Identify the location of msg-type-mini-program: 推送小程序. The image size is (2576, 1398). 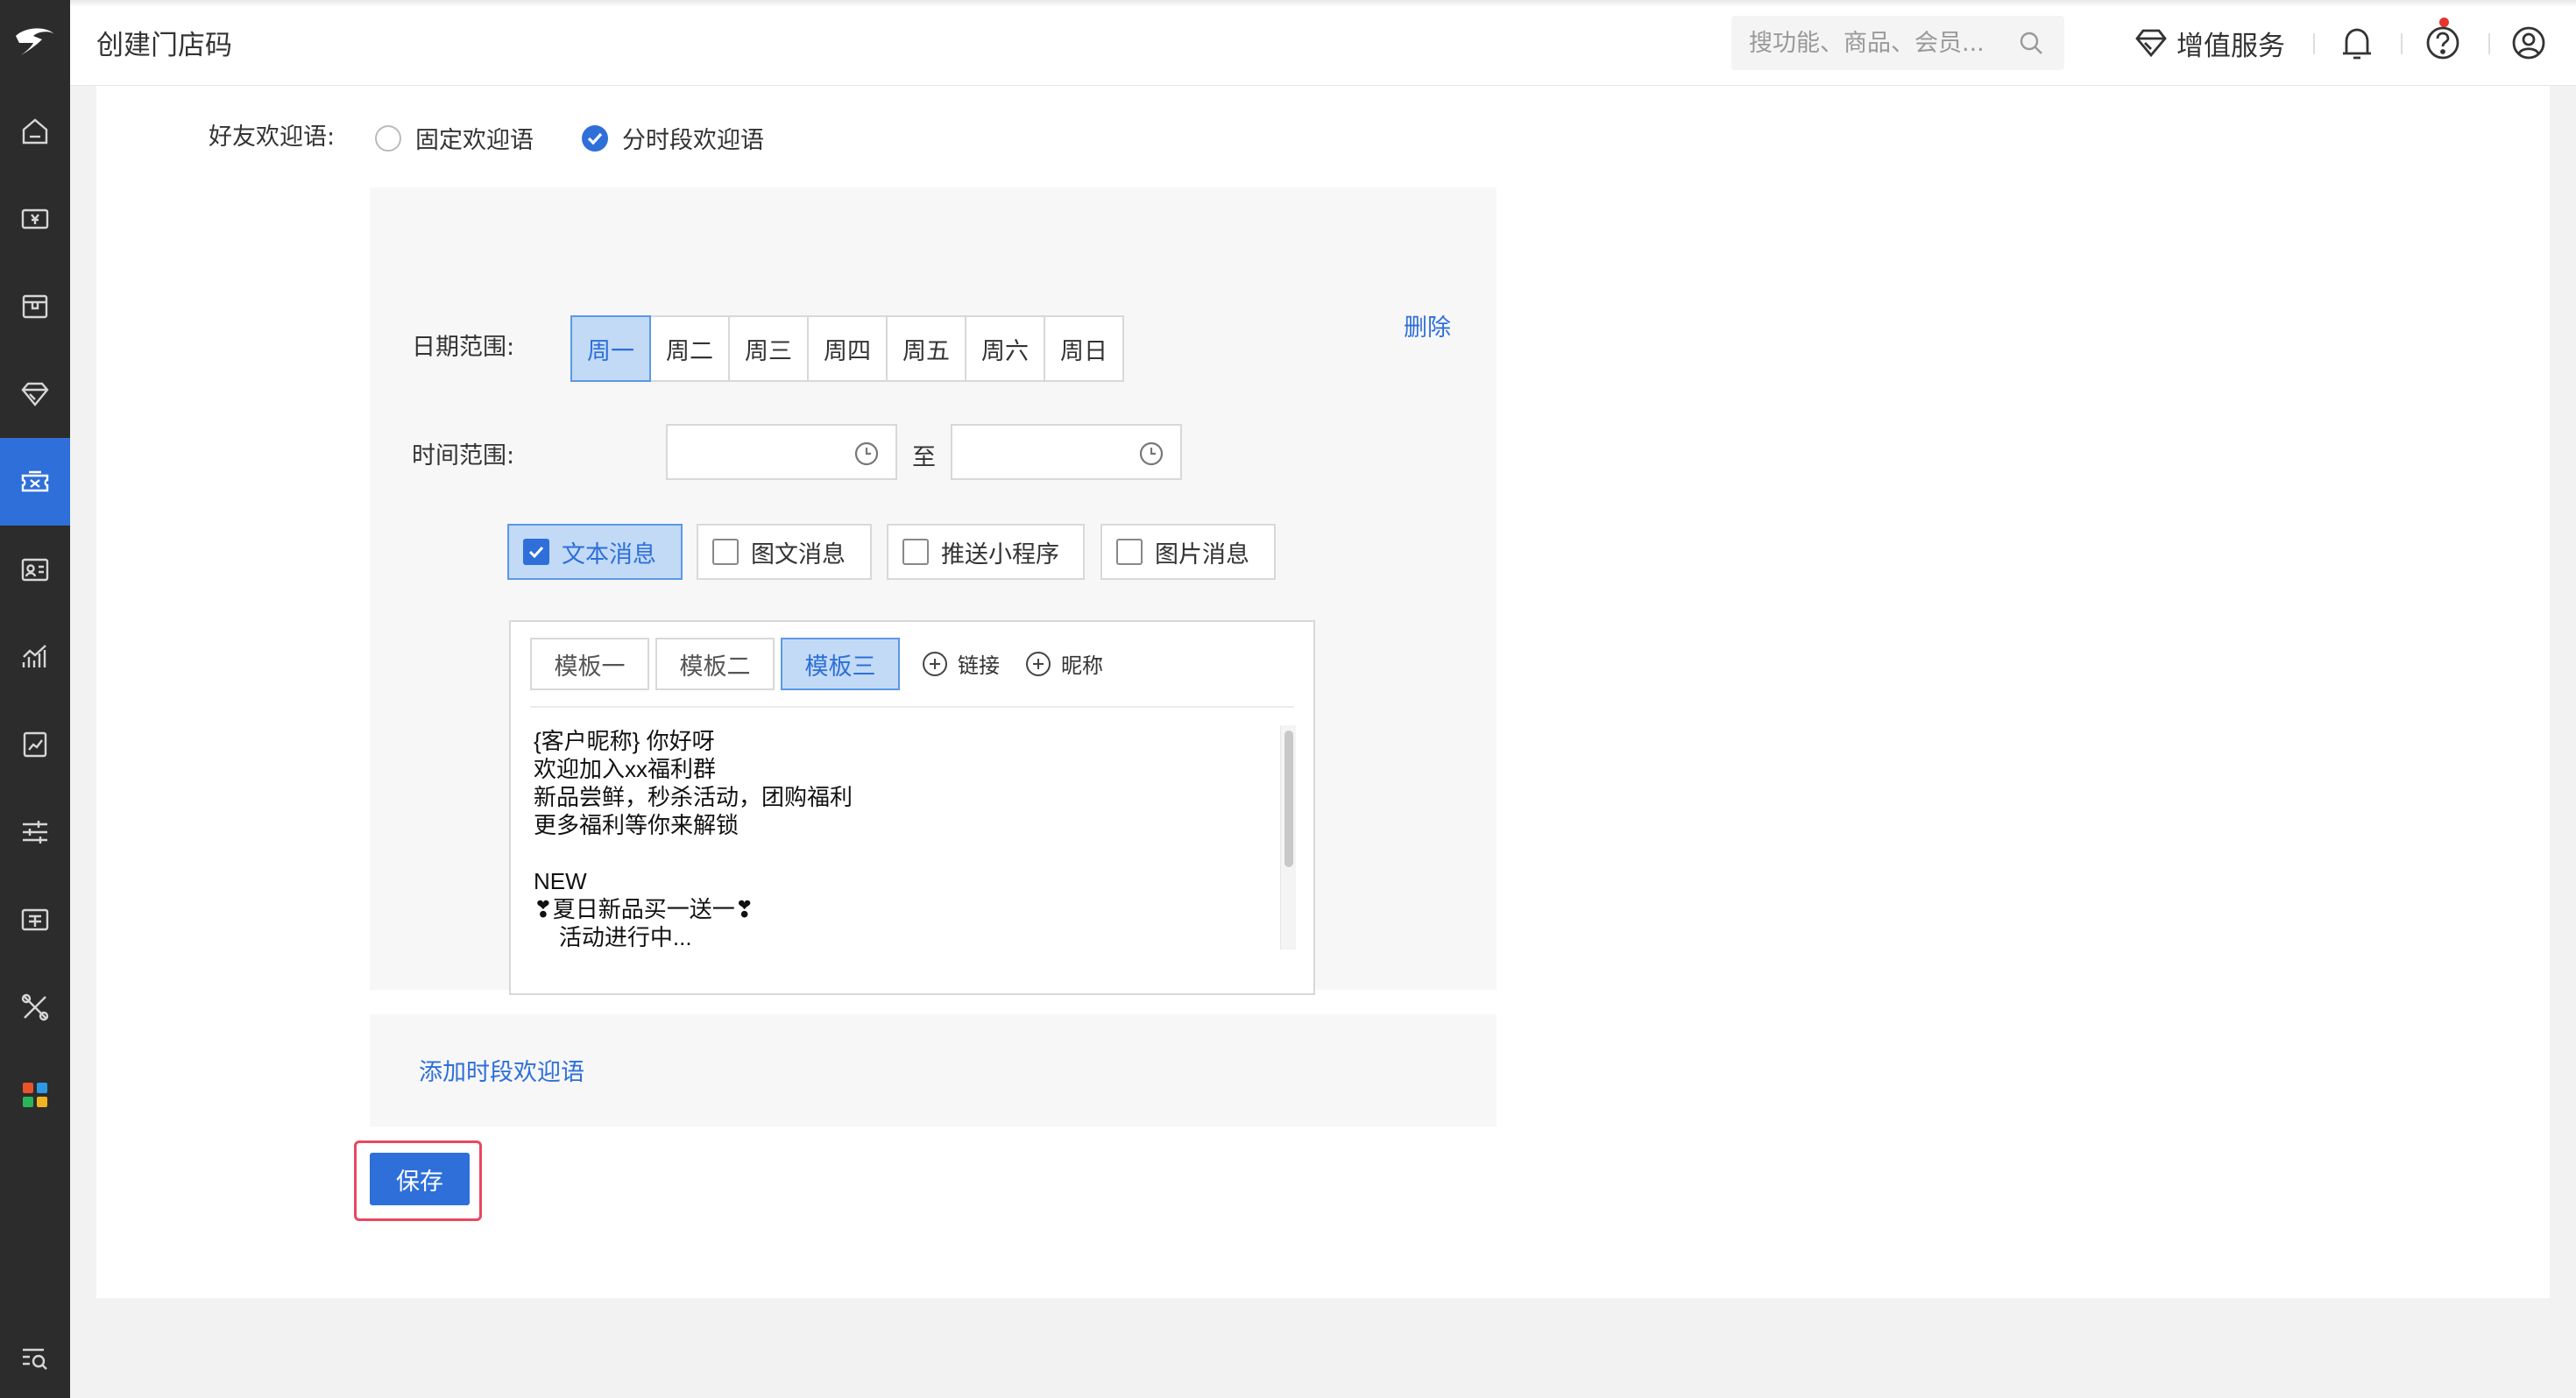
(986, 552).